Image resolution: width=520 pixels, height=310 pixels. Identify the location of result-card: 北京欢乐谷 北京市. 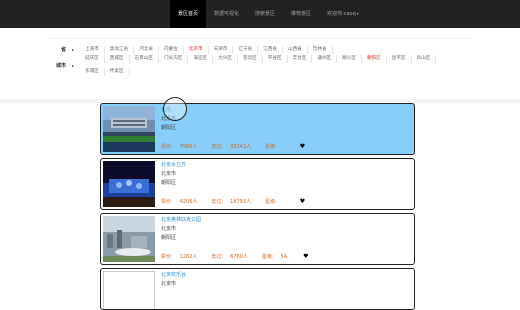
(257, 289).